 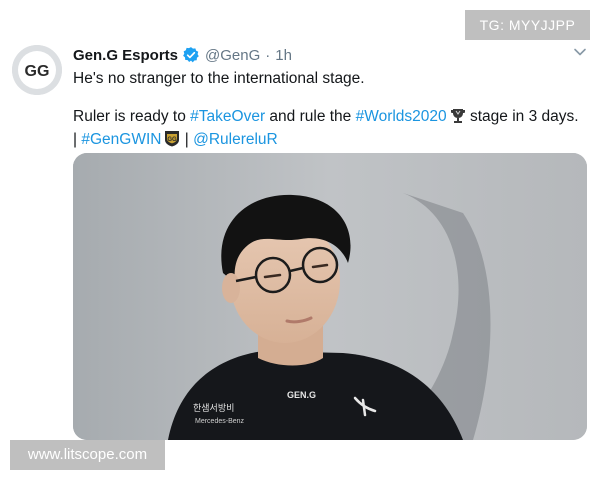 I want to click on jersey-sponsor-english: Mercedes-Benz, so click(x=220, y=421).